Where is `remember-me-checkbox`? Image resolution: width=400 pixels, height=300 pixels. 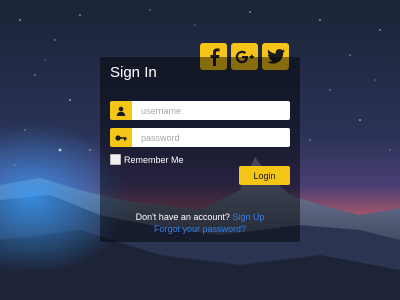
remember-me-checkbox is located at coordinates (115, 159).